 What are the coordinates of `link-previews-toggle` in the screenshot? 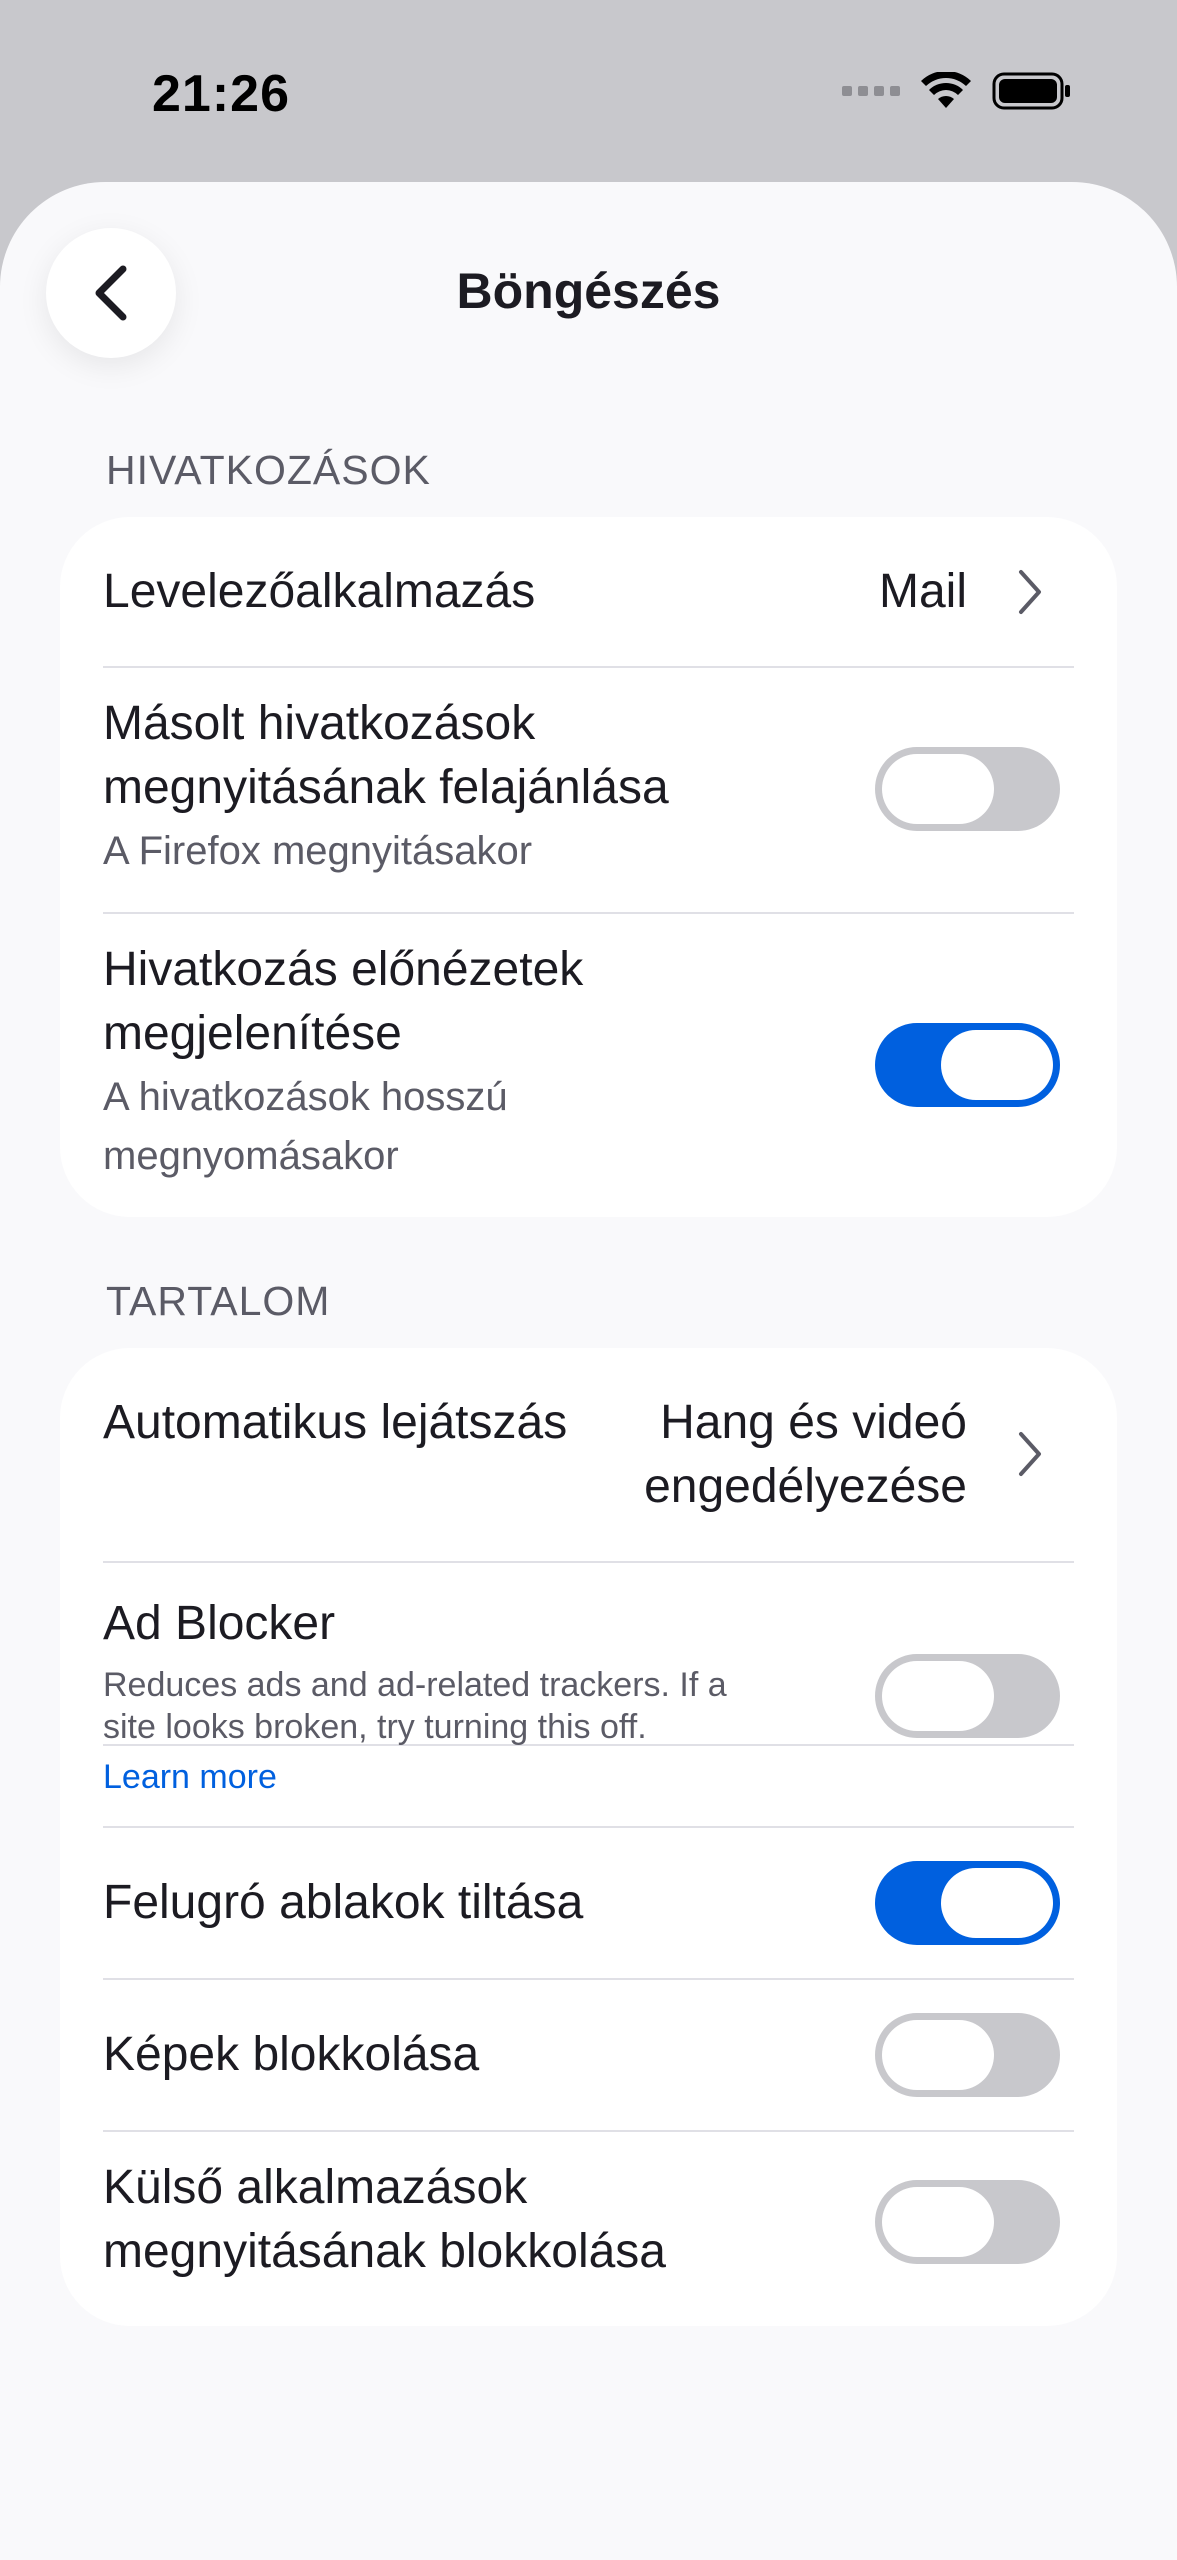 It's located at (967, 1065).